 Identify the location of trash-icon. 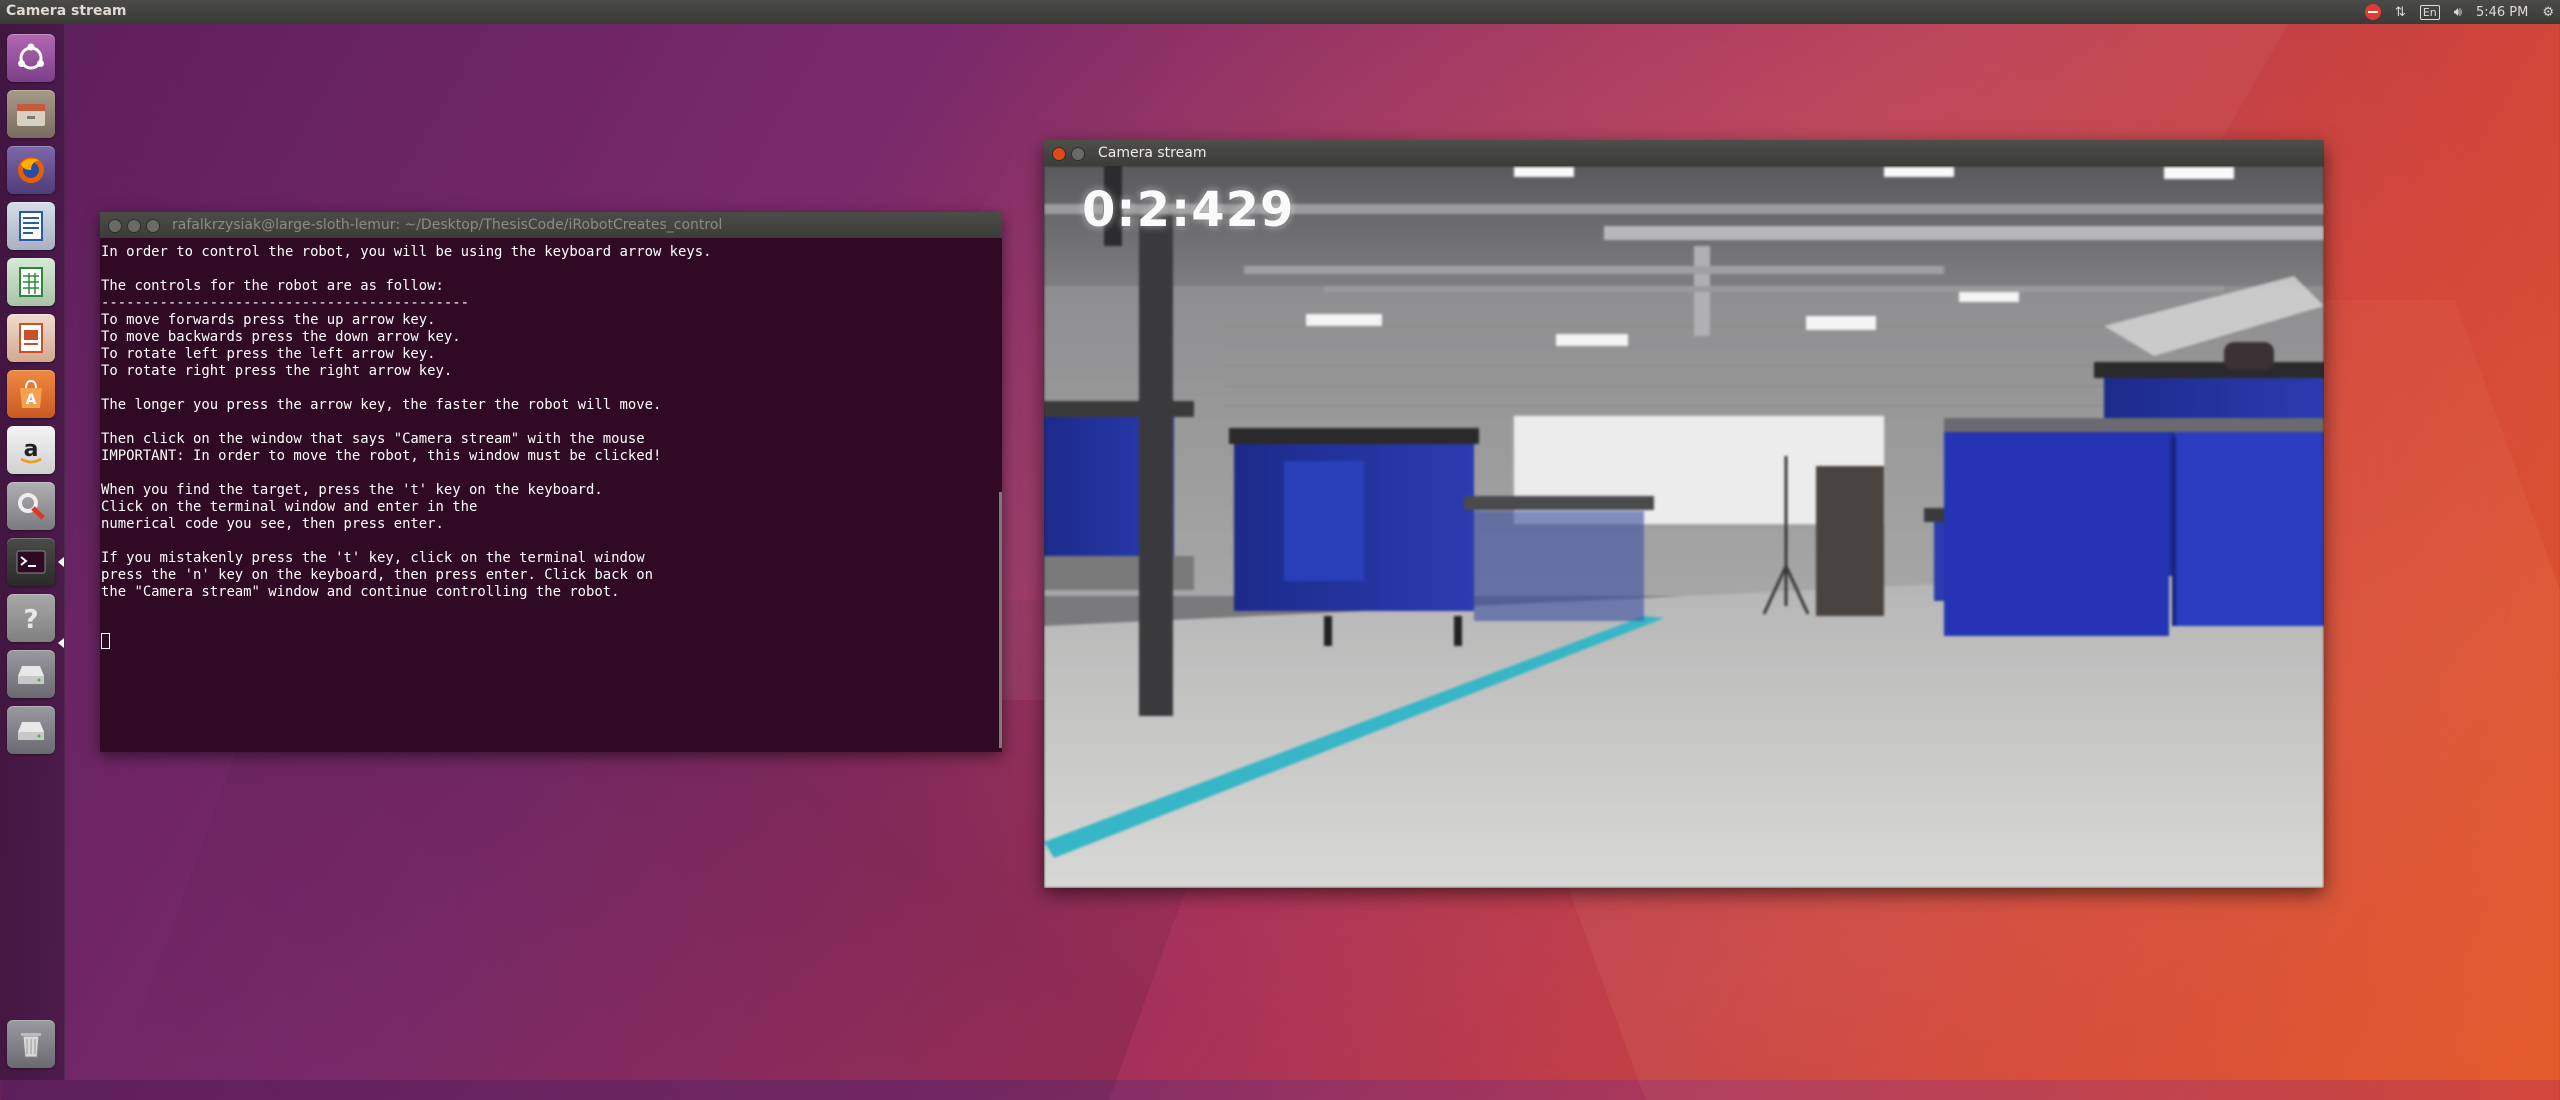
(31, 1044).